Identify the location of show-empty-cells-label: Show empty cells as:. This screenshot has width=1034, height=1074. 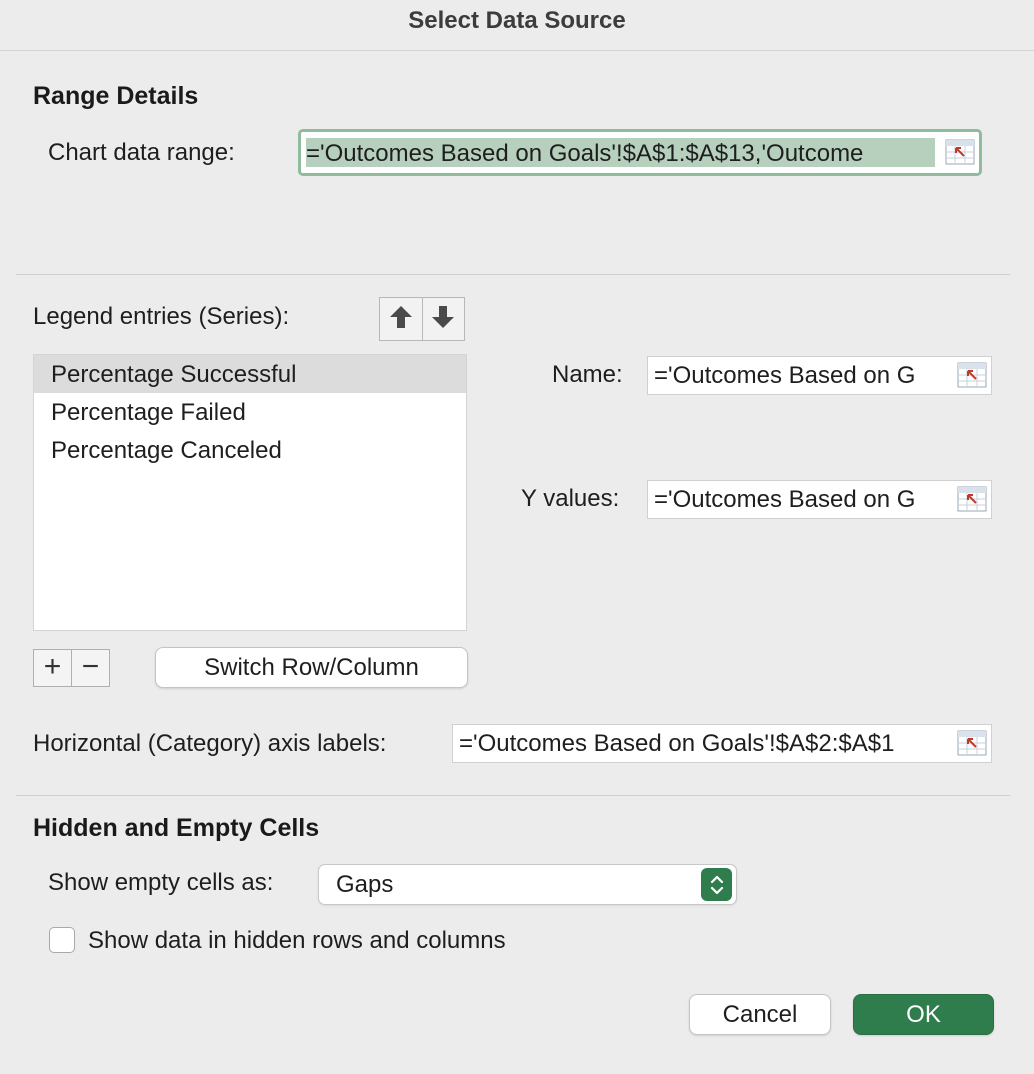
(161, 882).